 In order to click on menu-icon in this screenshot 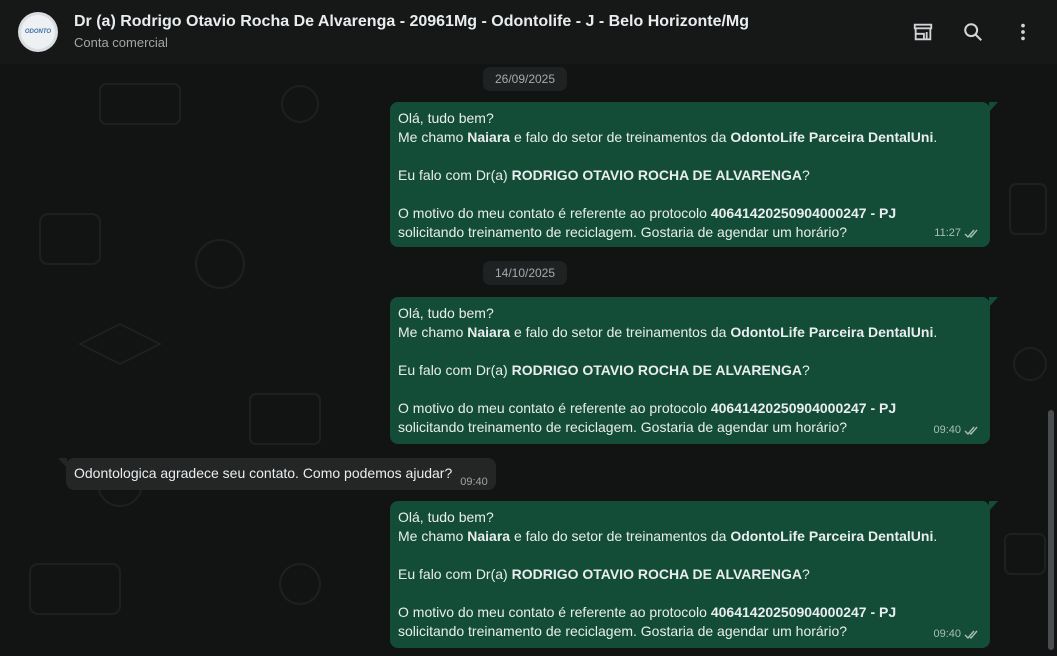, I will do `click(1023, 32)`.